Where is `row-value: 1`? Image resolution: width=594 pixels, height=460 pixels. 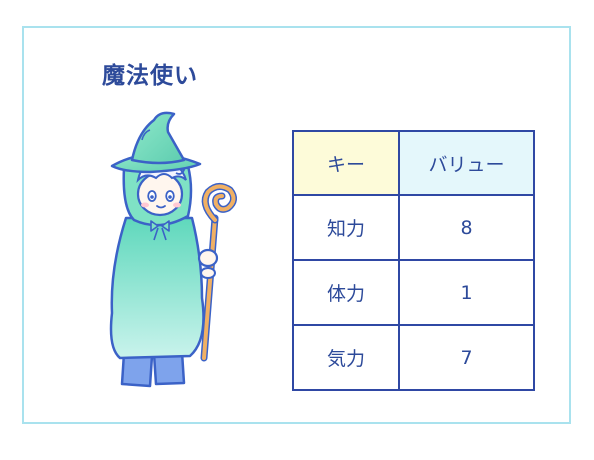
row-value: 1 is located at coordinates (466, 292).